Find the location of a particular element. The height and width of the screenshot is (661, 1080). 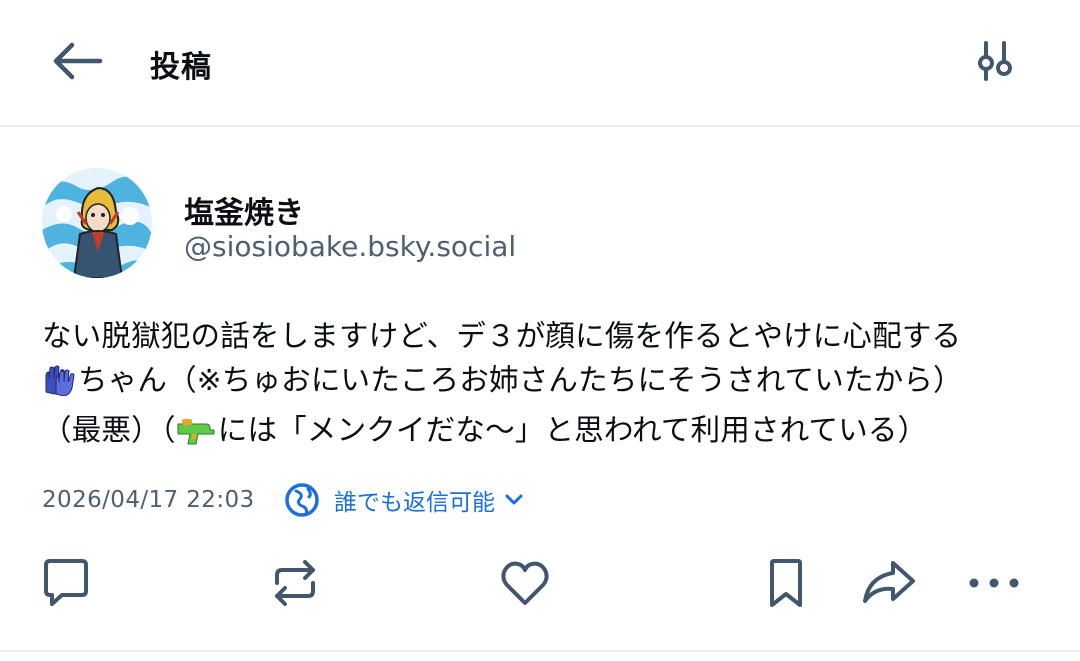

bookmark-button is located at coordinates (786, 583).